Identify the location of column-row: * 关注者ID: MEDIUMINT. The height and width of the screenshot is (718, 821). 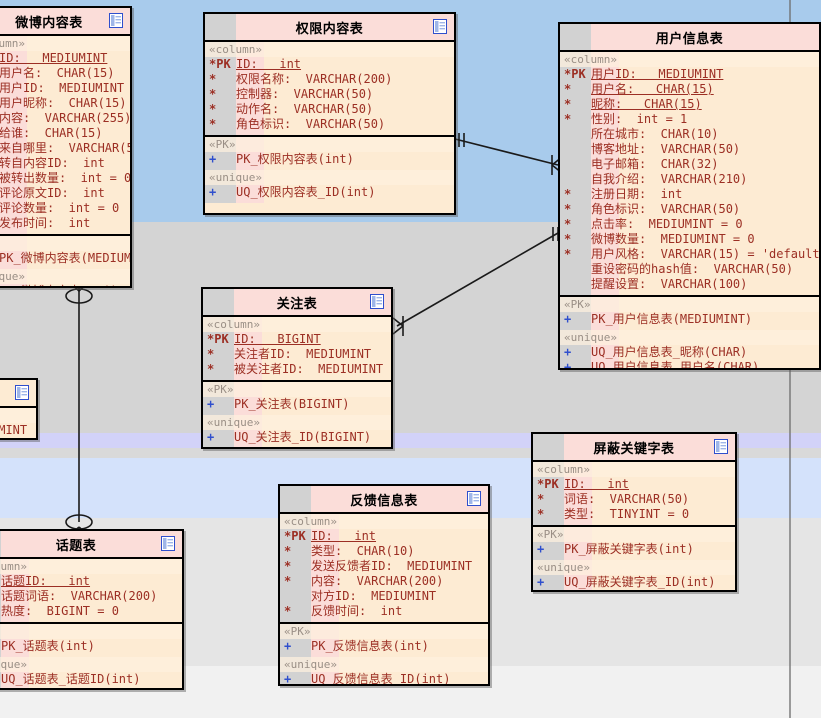
(297, 354).